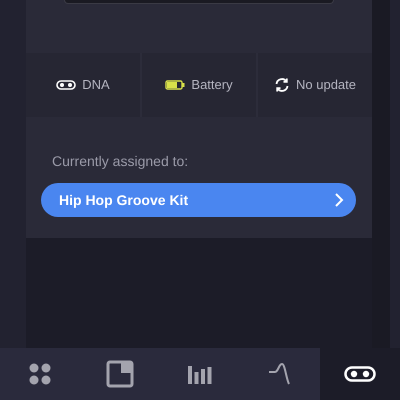 This screenshot has width=400, height=400. What do you see at coordinates (200, 374) in the screenshot?
I see `bars-icon` at bounding box center [200, 374].